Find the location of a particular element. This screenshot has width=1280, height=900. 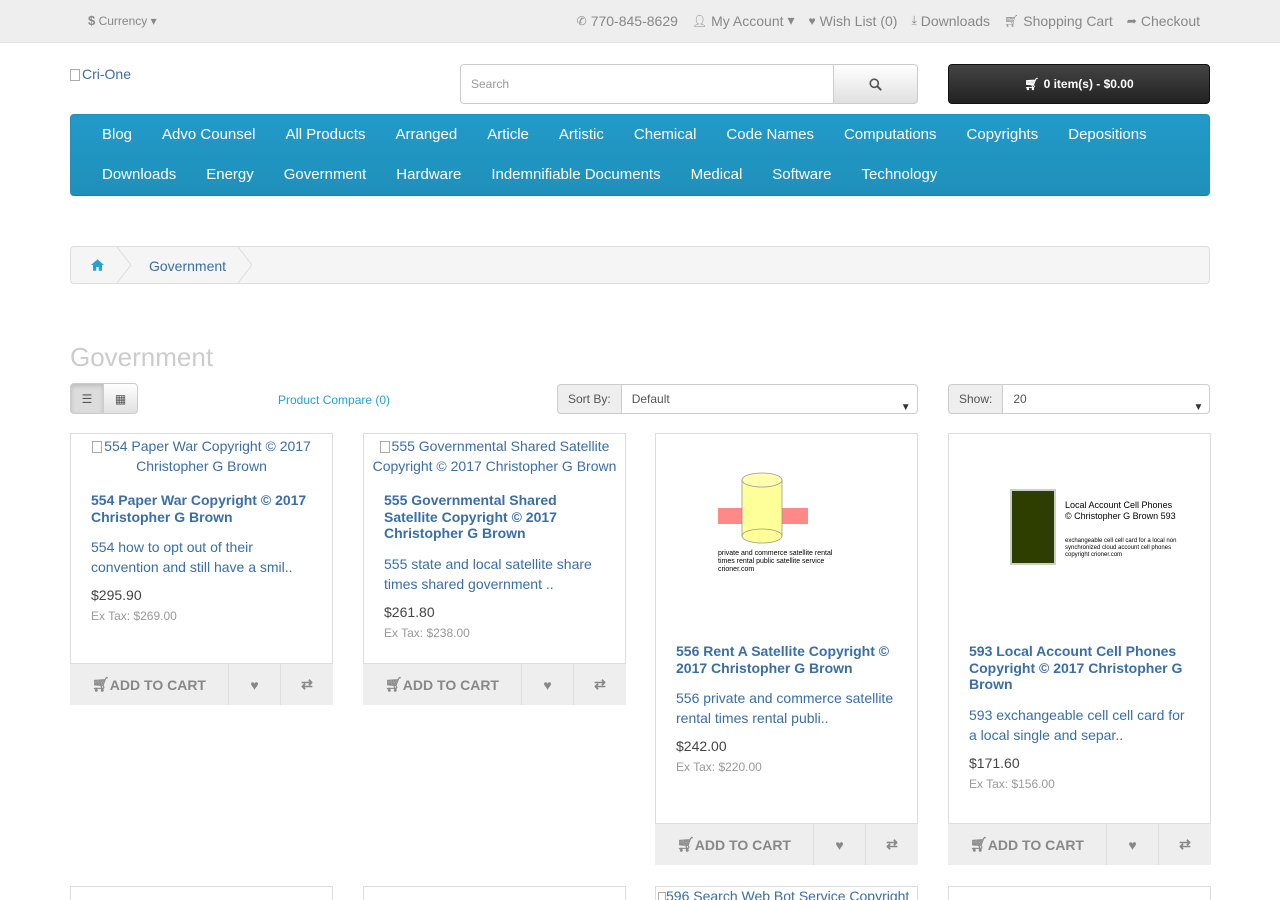

sort-selected-value: Default is located at coordinates (650, 399).